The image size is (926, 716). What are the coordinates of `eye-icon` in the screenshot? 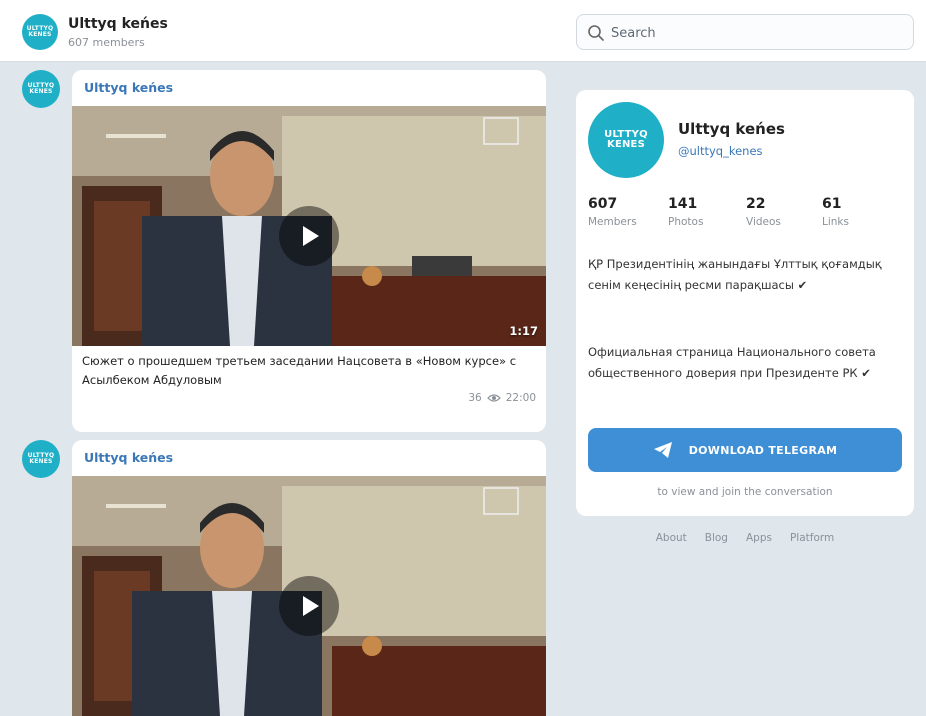 It's located at (493, 398).